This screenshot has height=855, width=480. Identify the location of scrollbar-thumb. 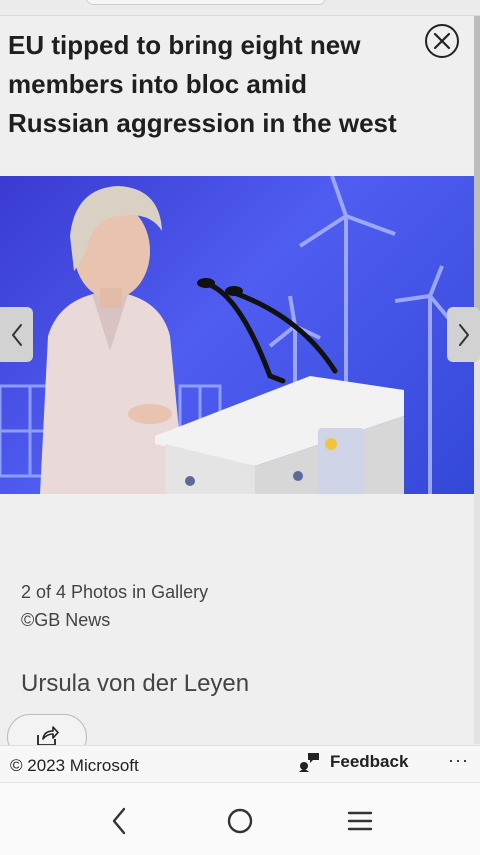
(477, 166).